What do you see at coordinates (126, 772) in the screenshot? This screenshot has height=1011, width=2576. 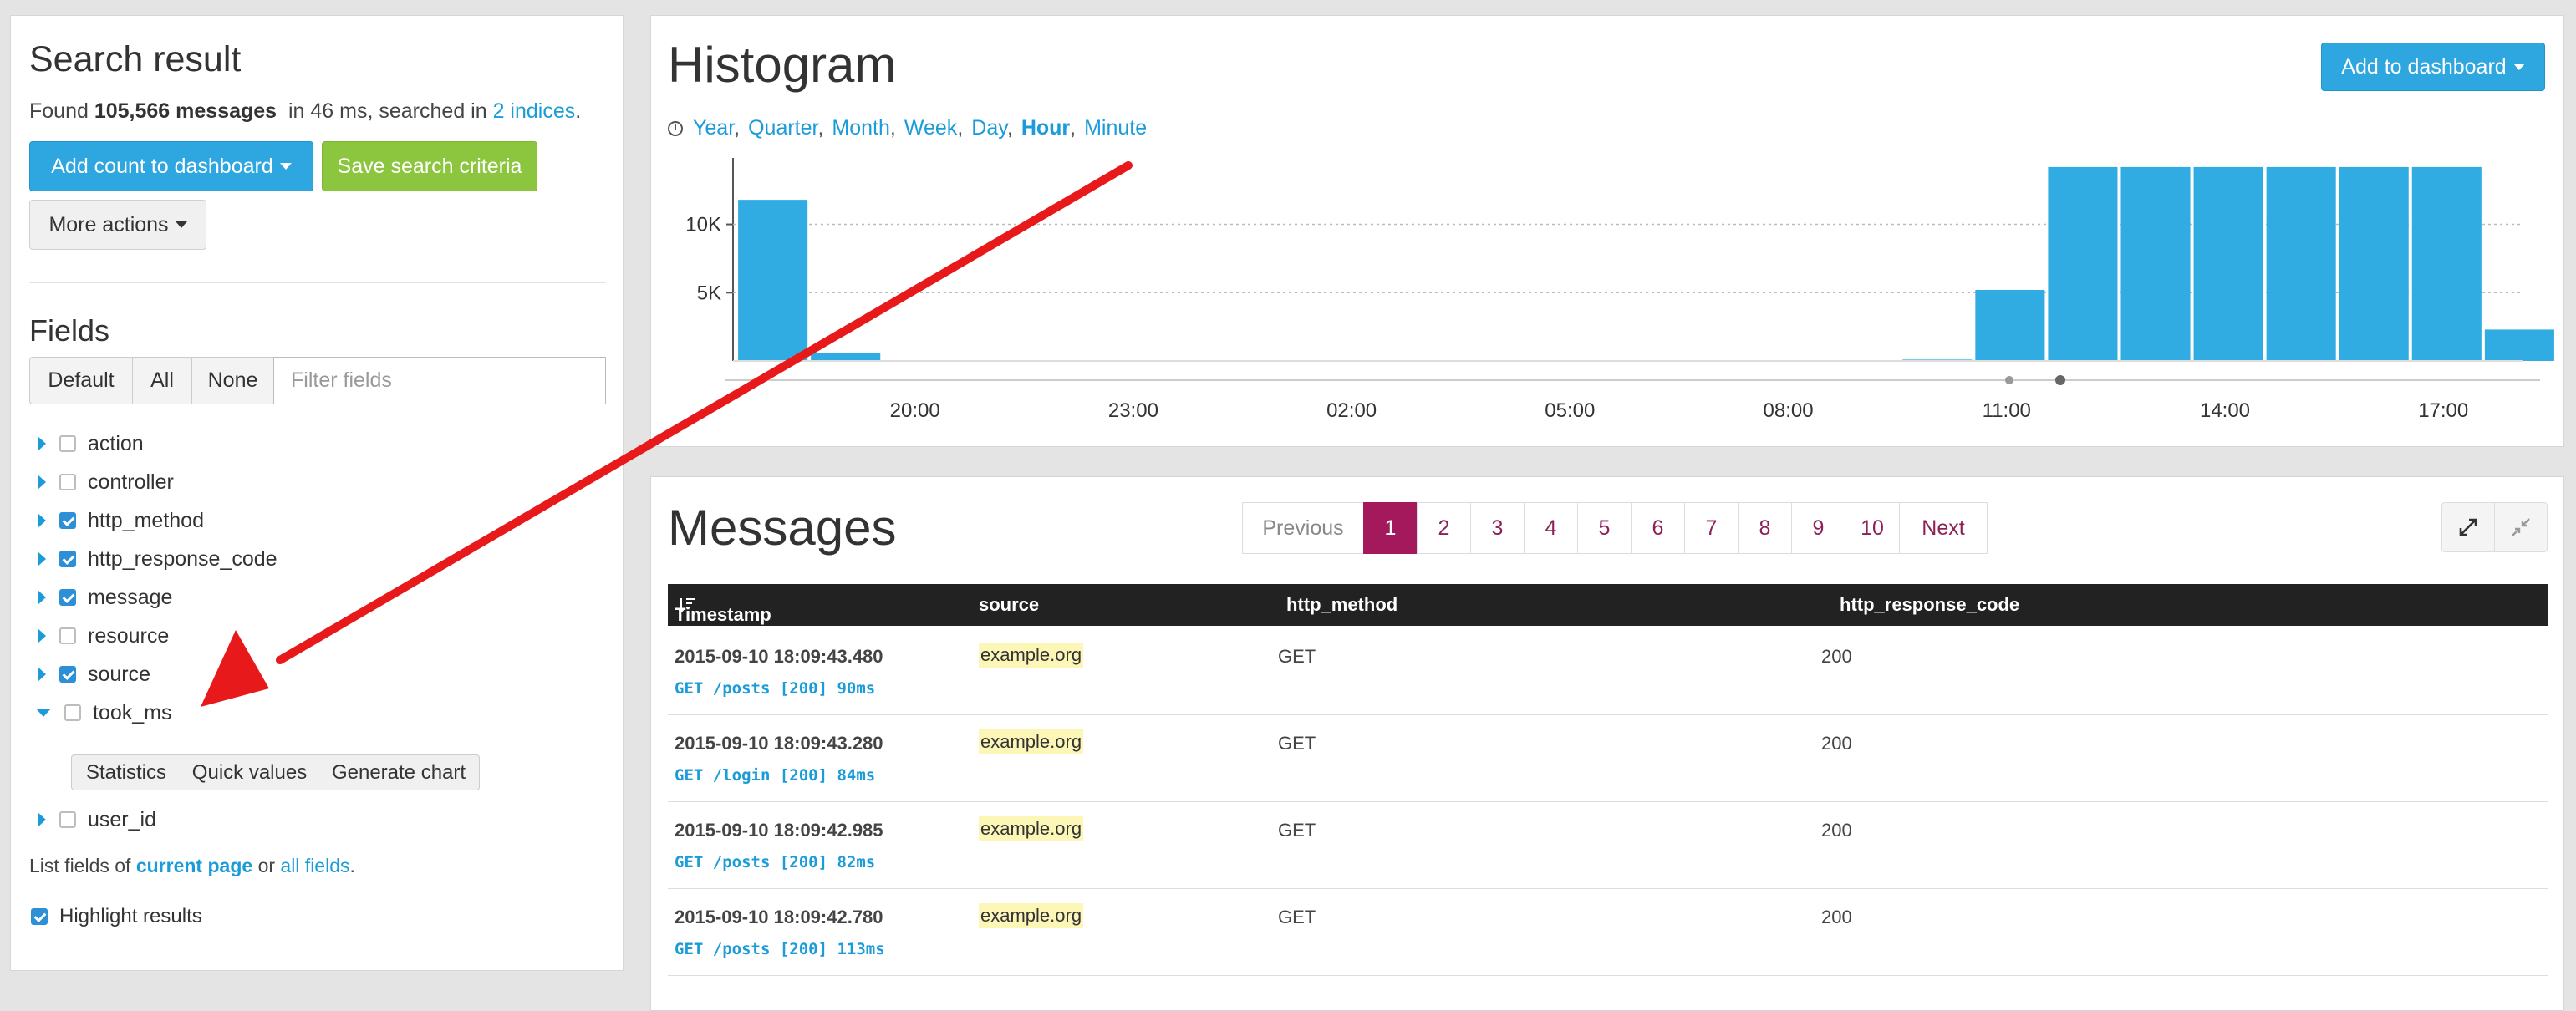 I see `statistics-button: Statistics` at bounding box center [126, 772].